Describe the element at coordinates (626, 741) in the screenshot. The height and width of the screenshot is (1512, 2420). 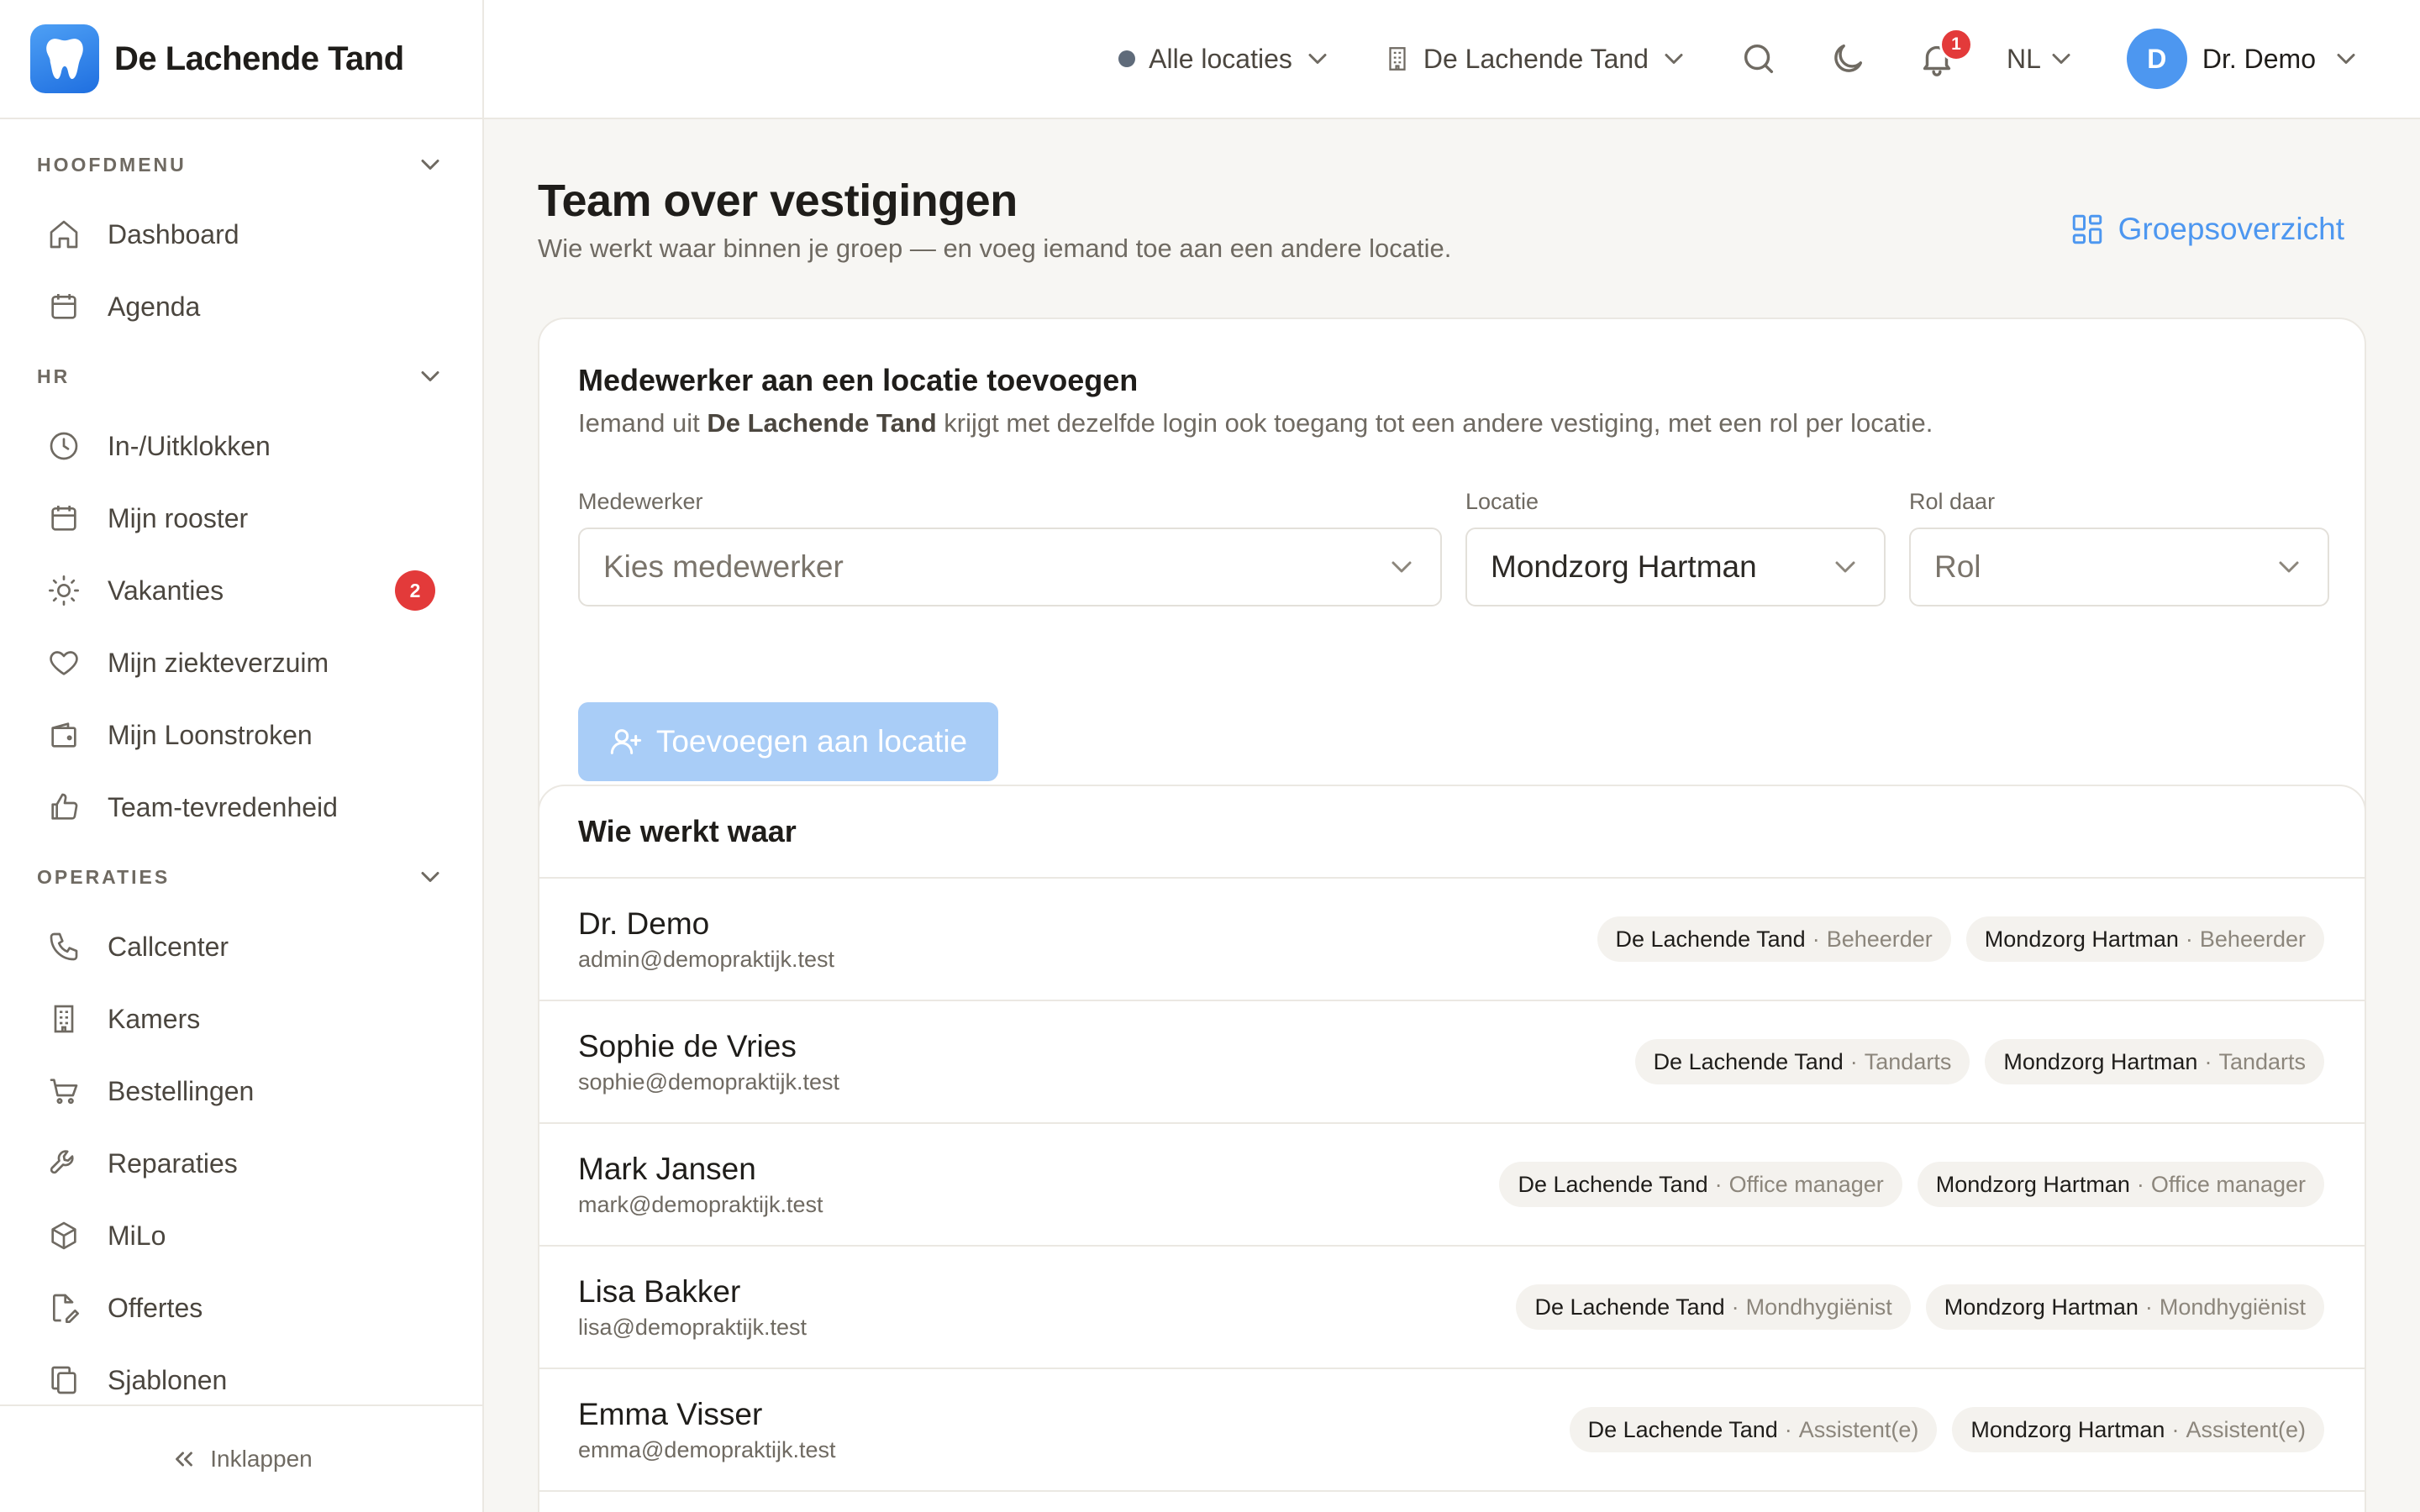
I see `user-plus-icon` at that location.